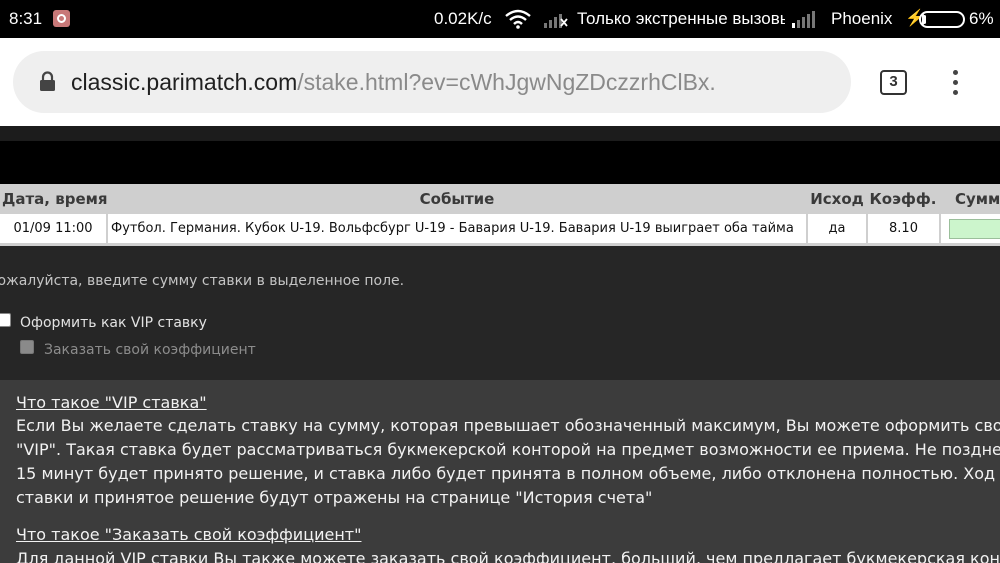 This screenshot has height=563, width=1000. Describe the element at coordinates (837, 228) in the screenshot. I see `cell-outcome: да` at that location.